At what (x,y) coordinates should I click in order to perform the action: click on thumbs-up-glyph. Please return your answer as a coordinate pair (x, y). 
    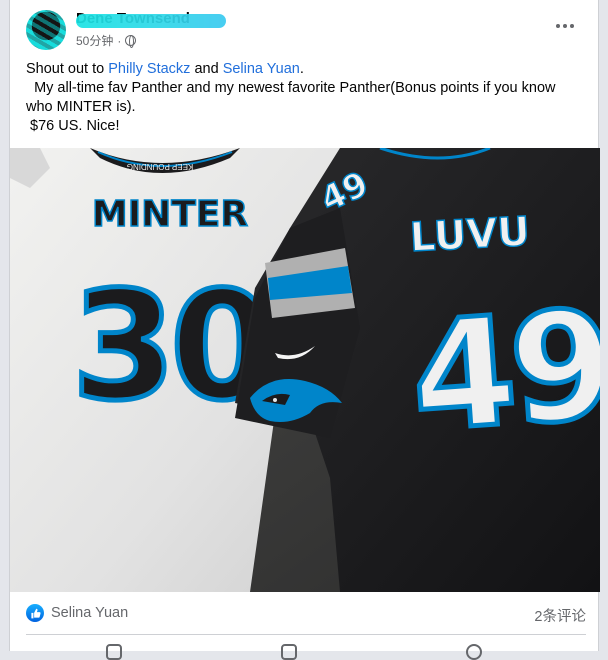
    Looking at the image, I should click on (35, 613).